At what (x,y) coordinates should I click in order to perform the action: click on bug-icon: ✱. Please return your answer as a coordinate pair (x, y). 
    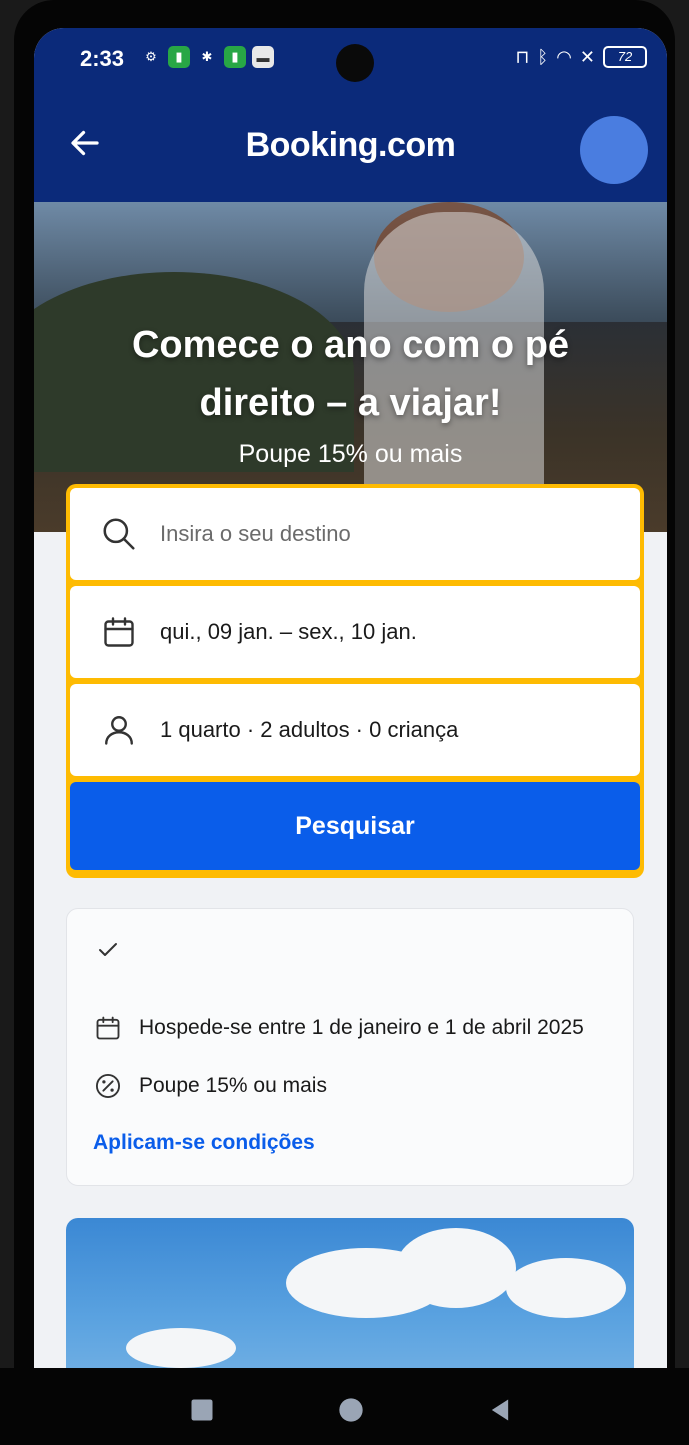
    Looking at the image, I should click on (207, 56).